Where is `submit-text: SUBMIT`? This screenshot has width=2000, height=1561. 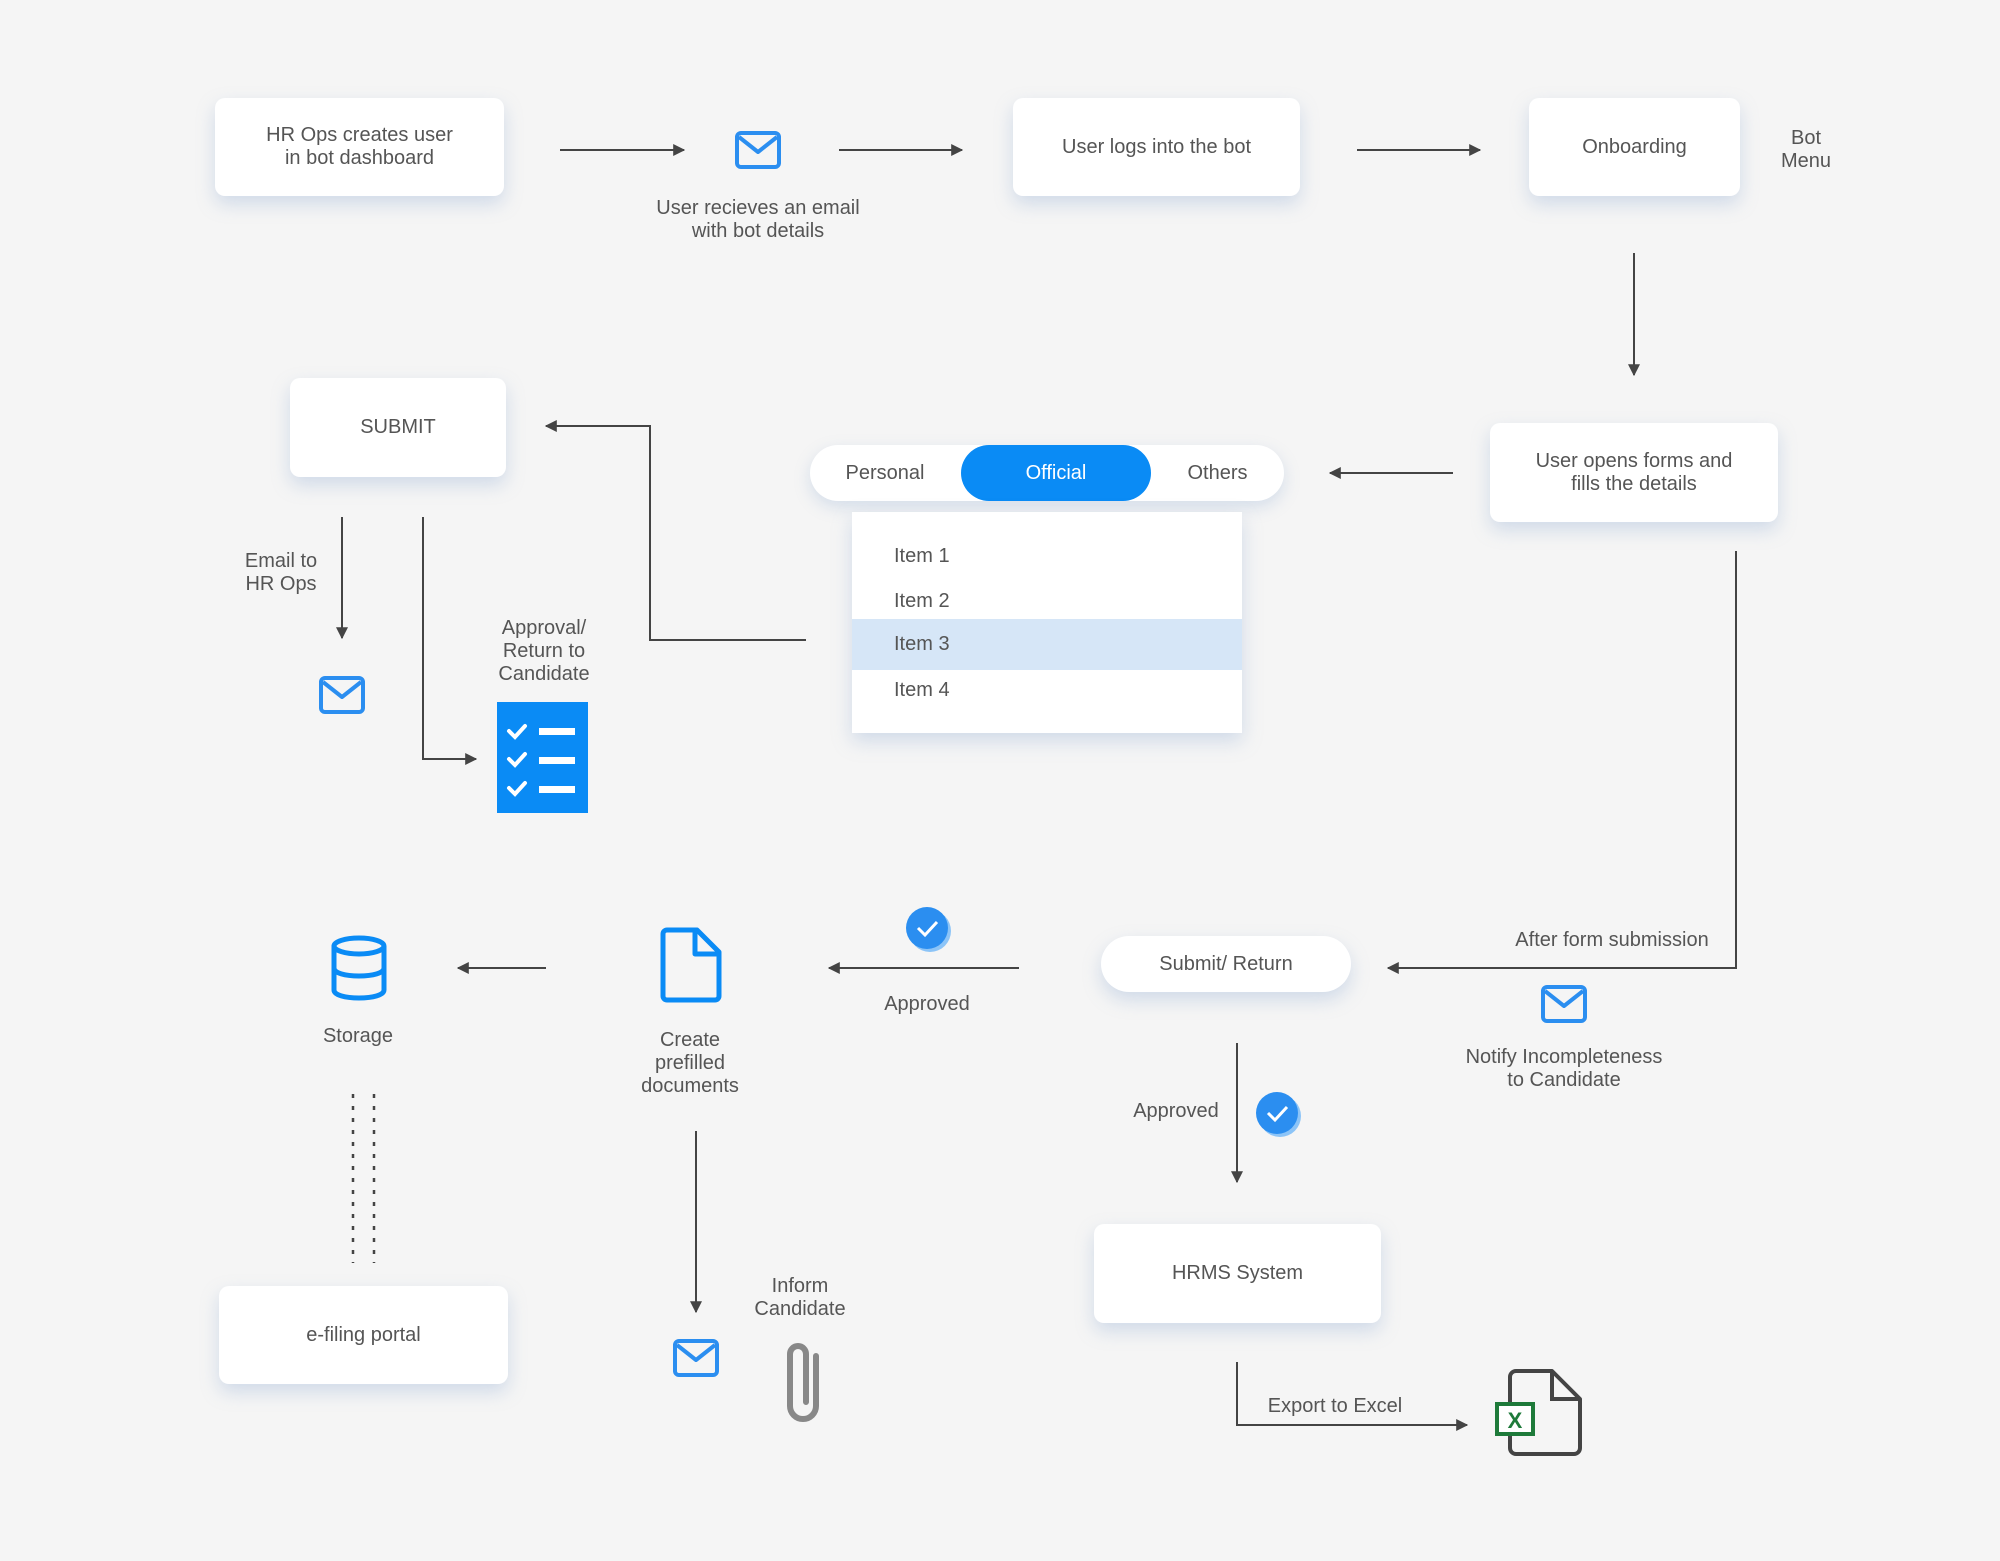
submit-text: SUBMIT is located at coordinates (398, 427).